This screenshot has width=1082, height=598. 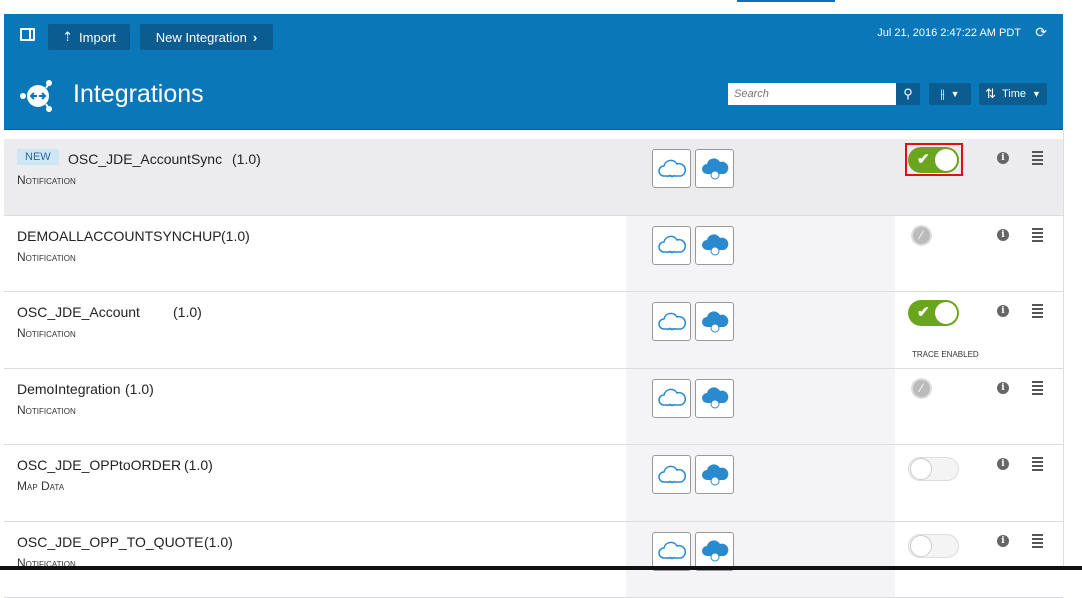 What do you see at coordinates (786, 1) in the screenshot?
I see `active-tab-indicator` at bounding box center [786, 1].